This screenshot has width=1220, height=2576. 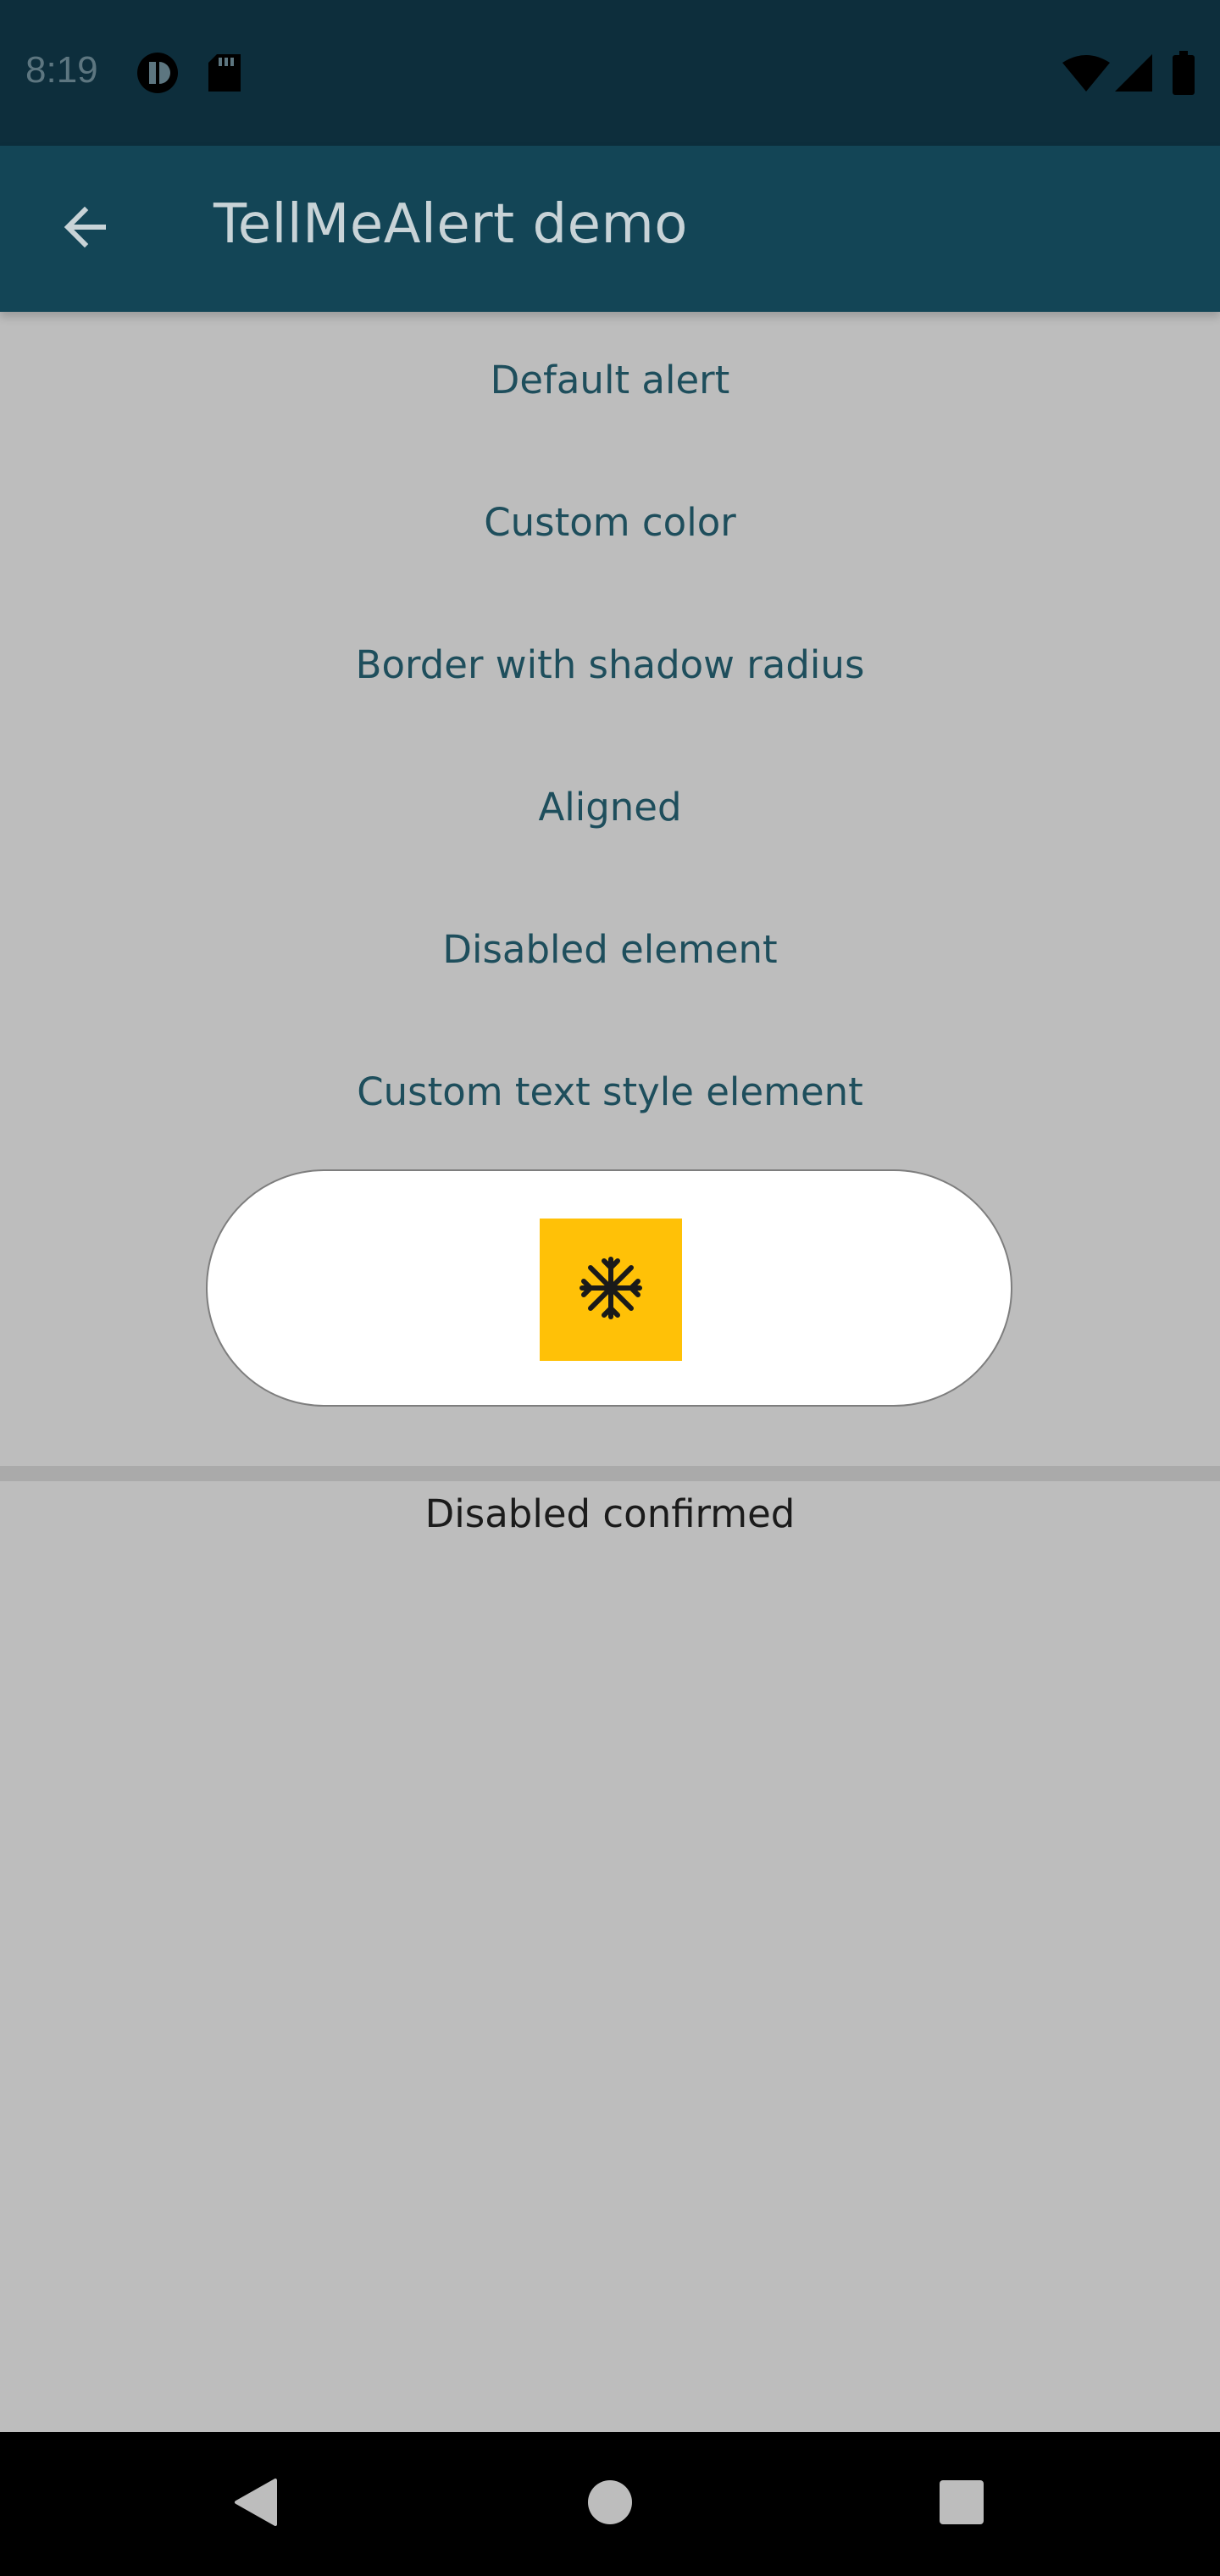 What do you see at coordinates (610, 1473) in the screenshot?
I see `divider` at bounding box center [610, 1473].